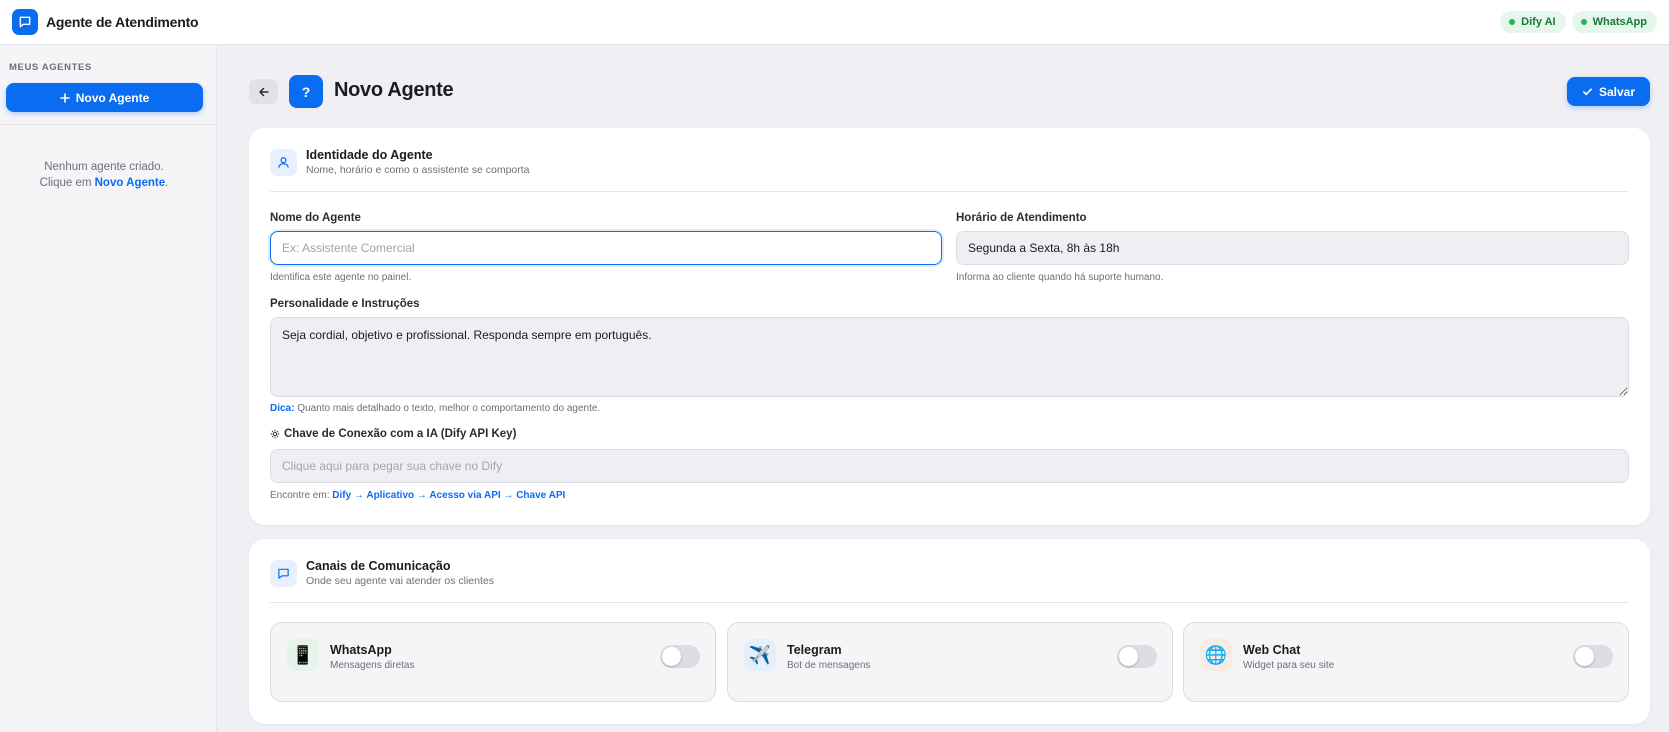 This screenshot has width=1669, height=732. I want to click on status-badges: Dify AI WhatsApp, so click(1578, 22).